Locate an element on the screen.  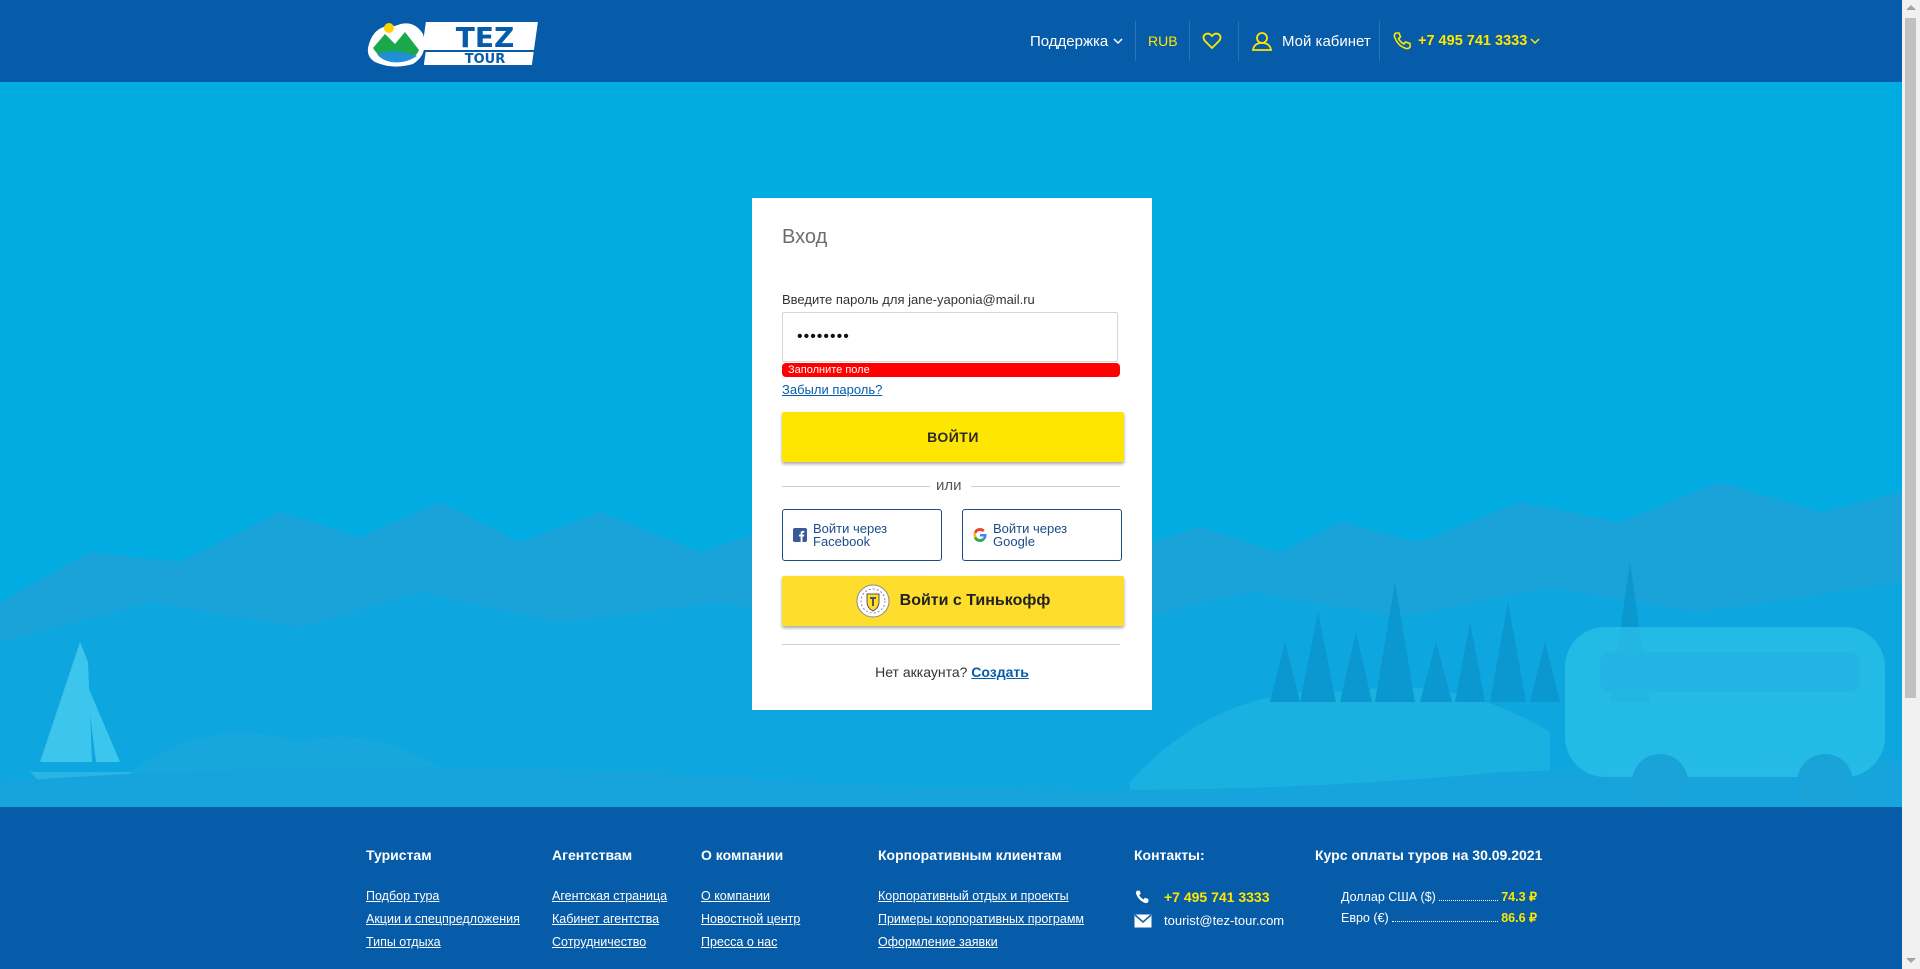
no-account-text: Нет аккаунта? is located at coordinates (921, 672).